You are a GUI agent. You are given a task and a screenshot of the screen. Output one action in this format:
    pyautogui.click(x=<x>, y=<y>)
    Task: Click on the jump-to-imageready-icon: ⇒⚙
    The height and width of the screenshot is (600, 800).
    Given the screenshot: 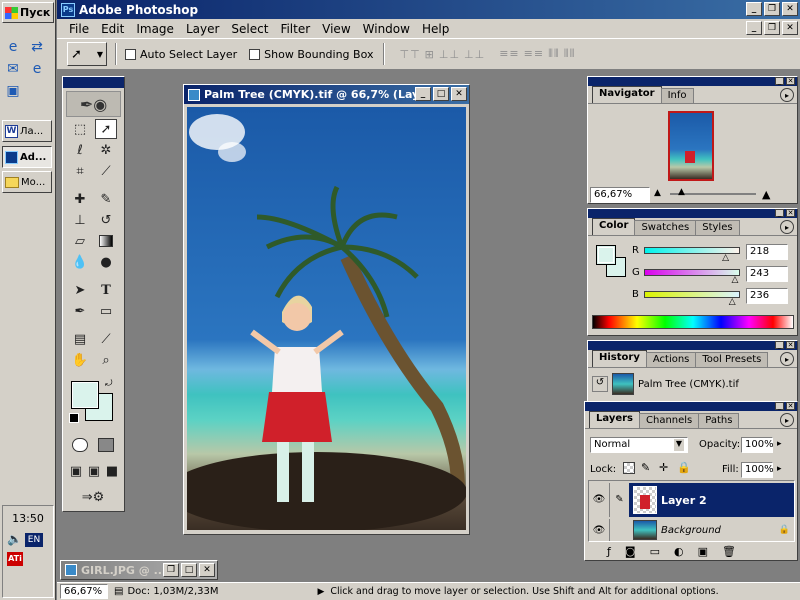 What is the action you would take?
    pyautogui.click(x=93, y=497)
    